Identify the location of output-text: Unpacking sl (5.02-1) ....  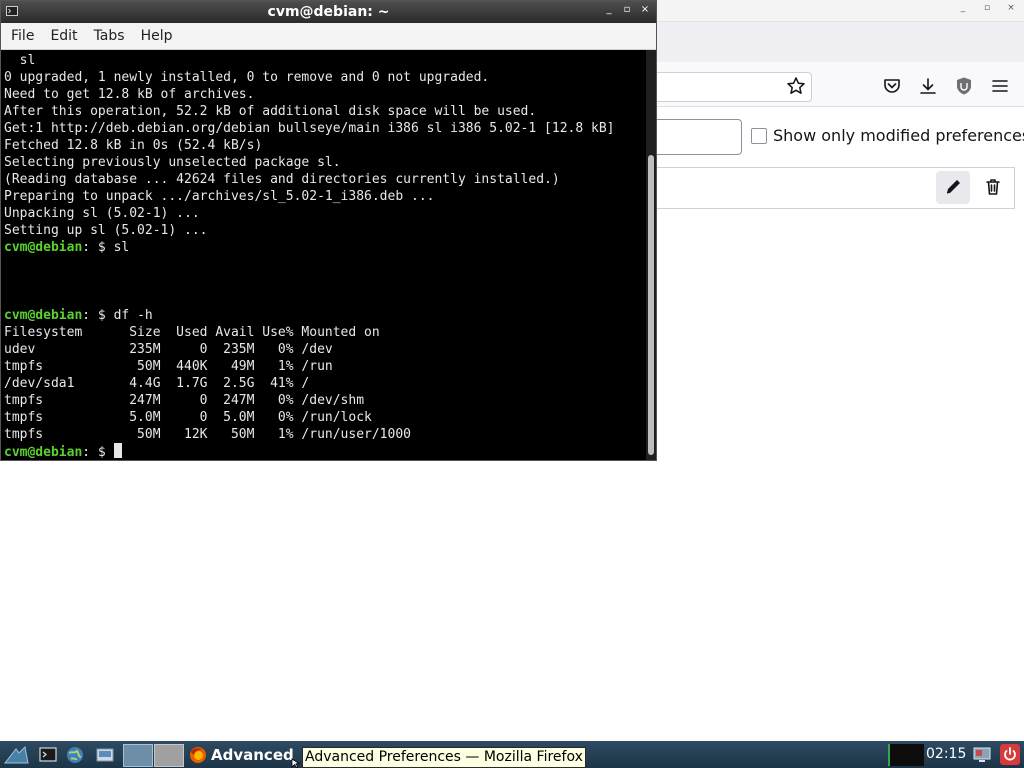
(102, 213).